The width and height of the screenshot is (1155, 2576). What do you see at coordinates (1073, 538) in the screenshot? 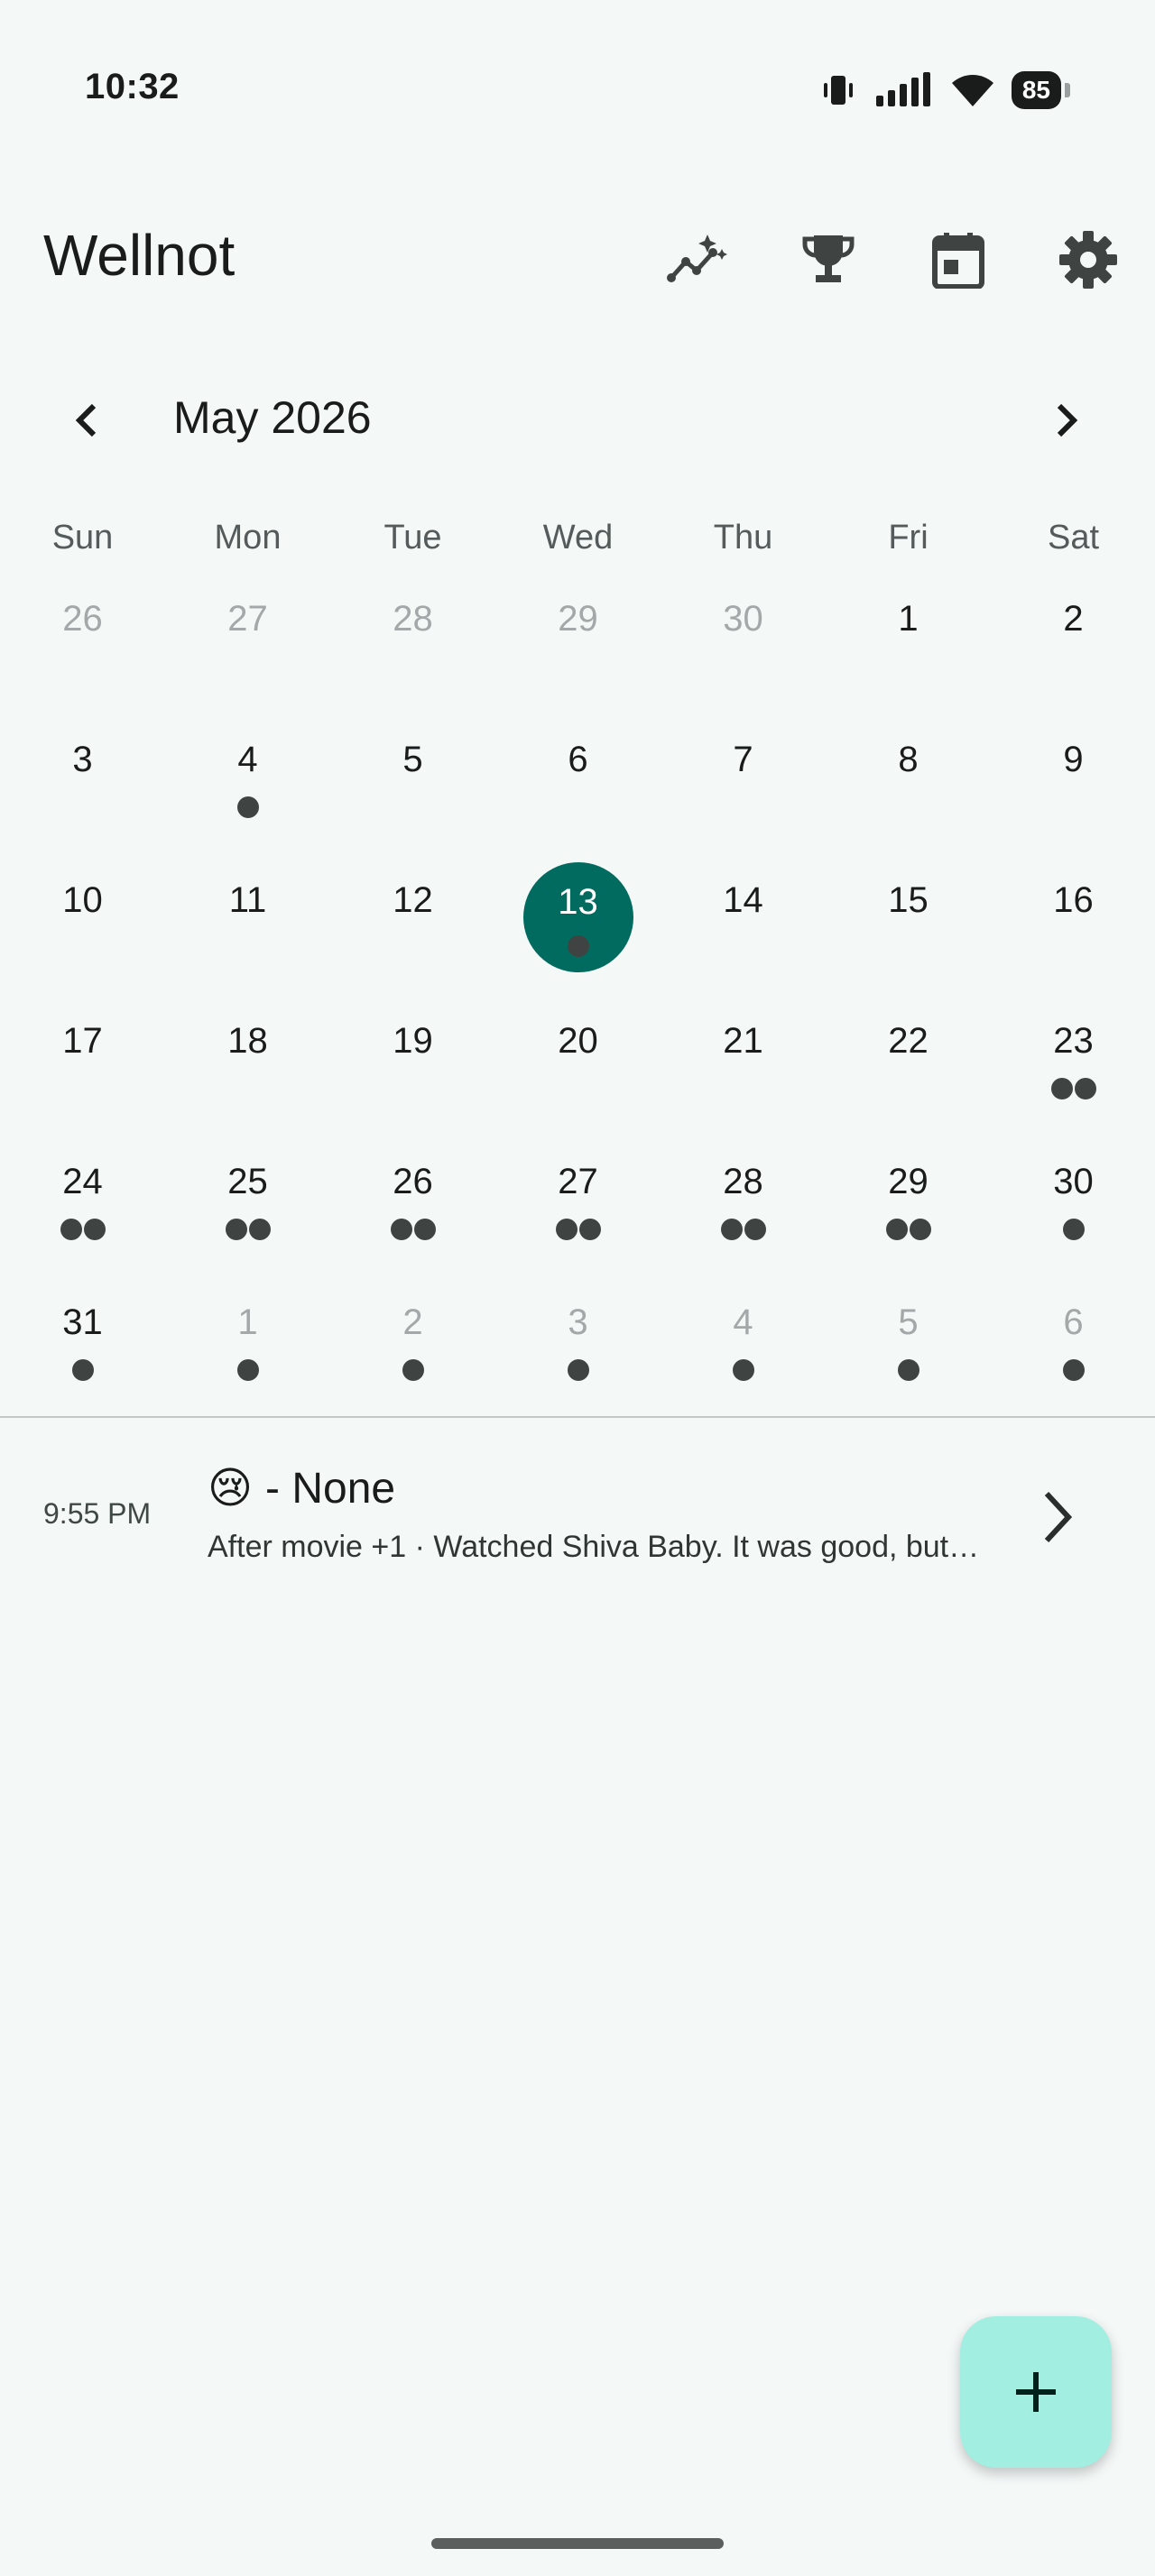
I see `weekday-label: Sat` at bounding box center [1073, 538].